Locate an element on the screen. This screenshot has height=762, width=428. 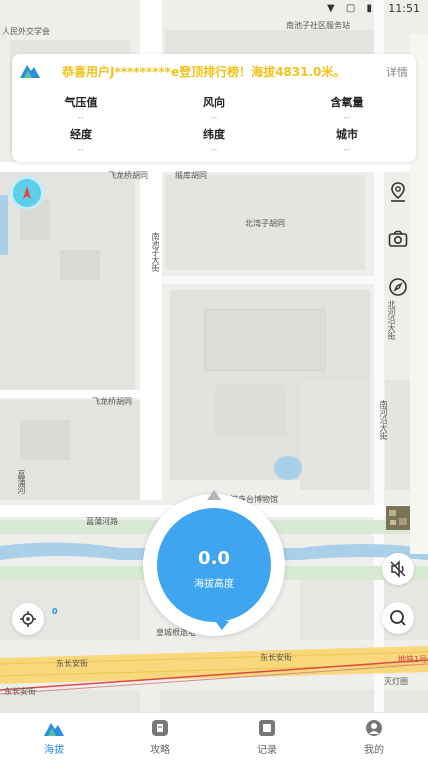
status-bar: ▼ ▢ ▮ 11:51 is located at coordinates (214, 9).